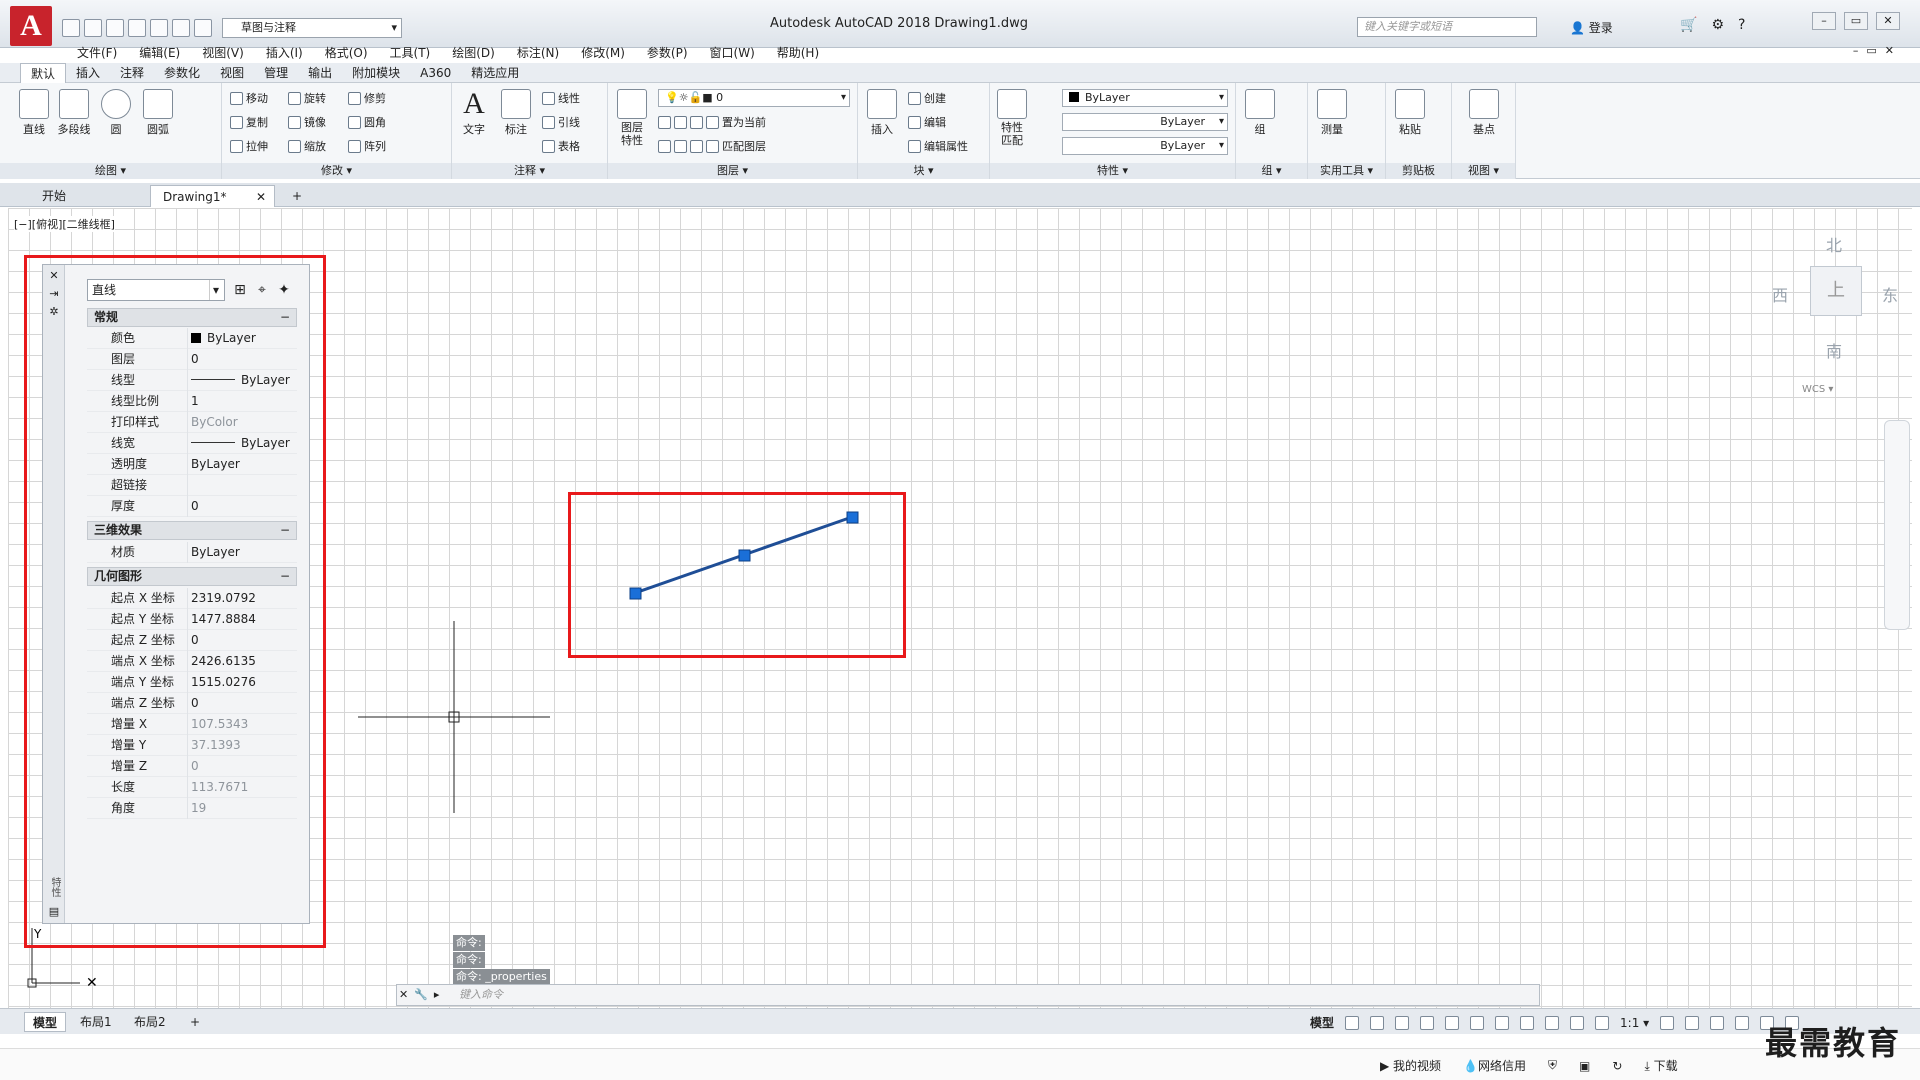  What do you see at coordinates (1717, 1022) in the screenshot?
I see `isolate-objects-icon` at bounding box center [1717, 1022].